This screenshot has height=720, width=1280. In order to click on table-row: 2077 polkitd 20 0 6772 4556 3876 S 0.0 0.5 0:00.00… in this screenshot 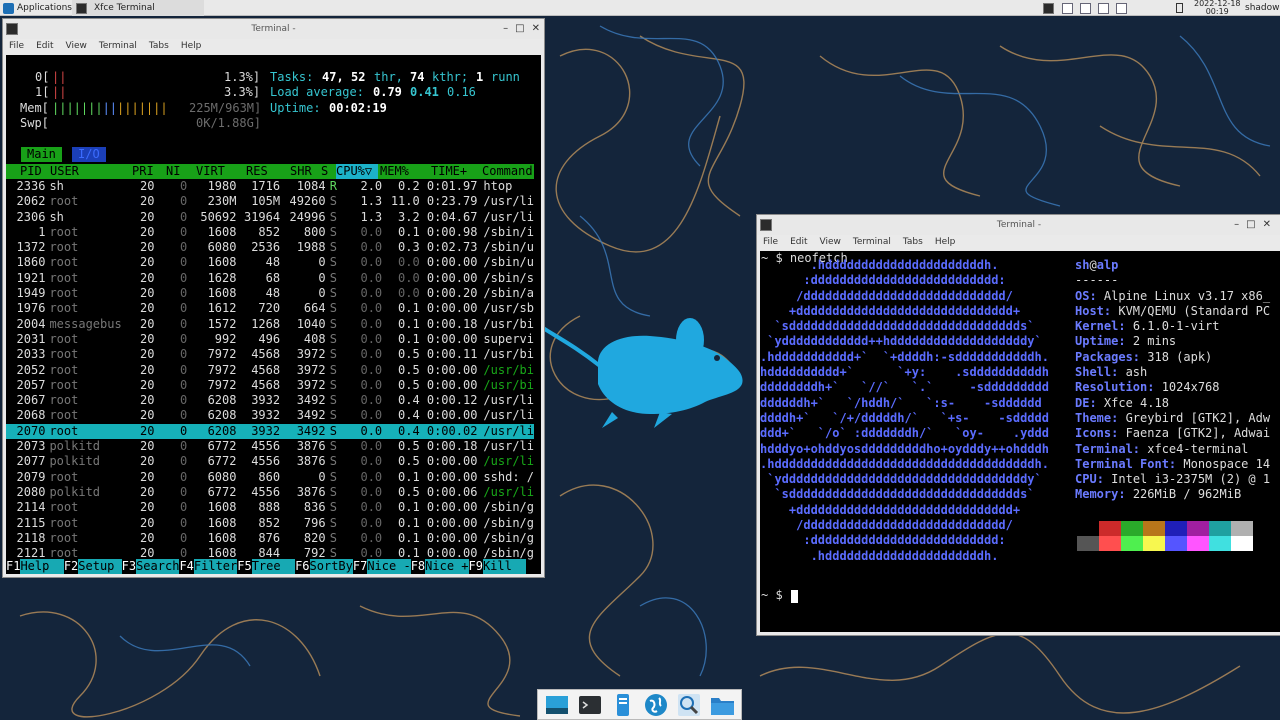, I will do `click(270, 461)`.